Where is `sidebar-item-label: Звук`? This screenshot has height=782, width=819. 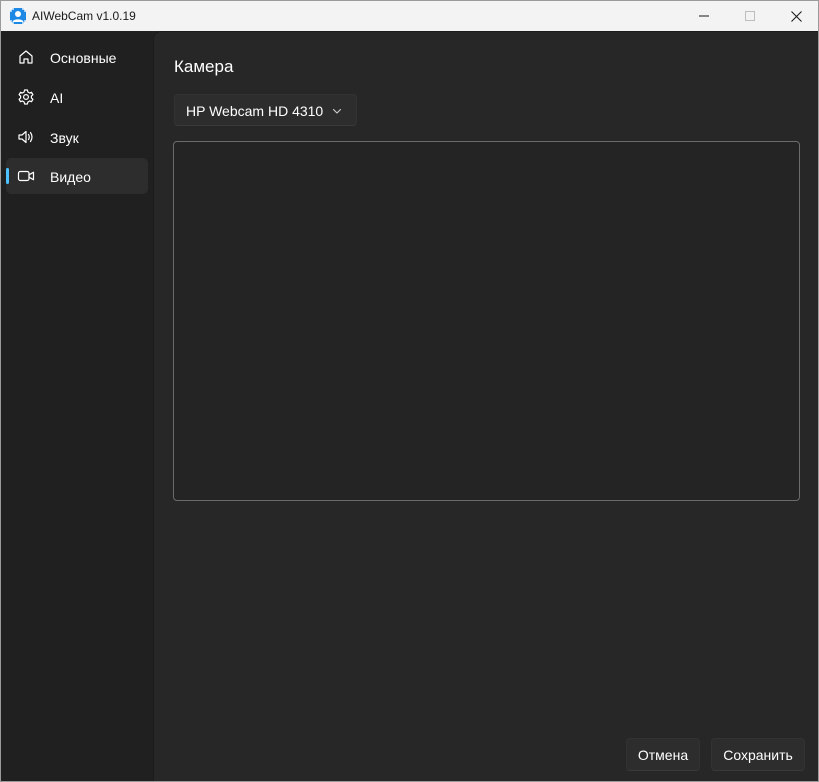
sidebar-item-label: Звук is located at coordinates (64, 138).